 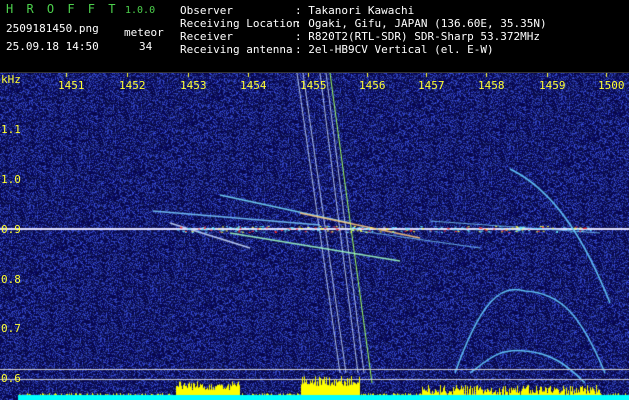 I want to click on info-value-location: : Ogaki, Gifu, JAPAN (136.60E, 35.35N), so click(x=421, y=23).